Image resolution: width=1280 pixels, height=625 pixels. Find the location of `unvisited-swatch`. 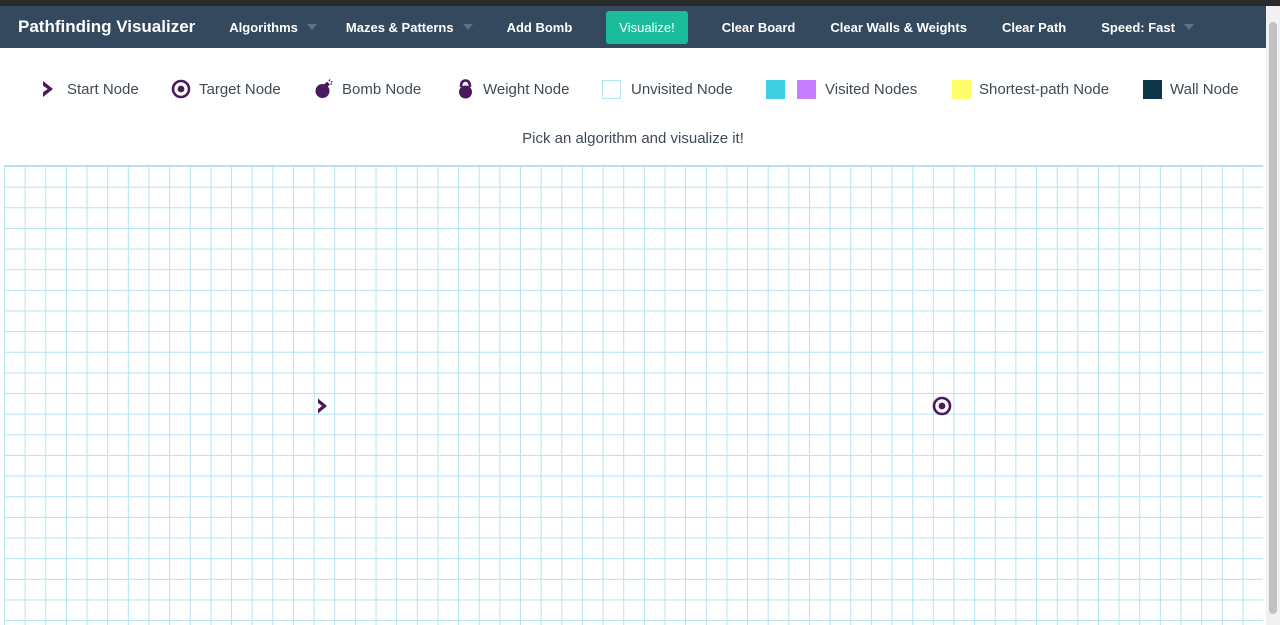

unvisited-swatch is located at coordinates (611, 89).